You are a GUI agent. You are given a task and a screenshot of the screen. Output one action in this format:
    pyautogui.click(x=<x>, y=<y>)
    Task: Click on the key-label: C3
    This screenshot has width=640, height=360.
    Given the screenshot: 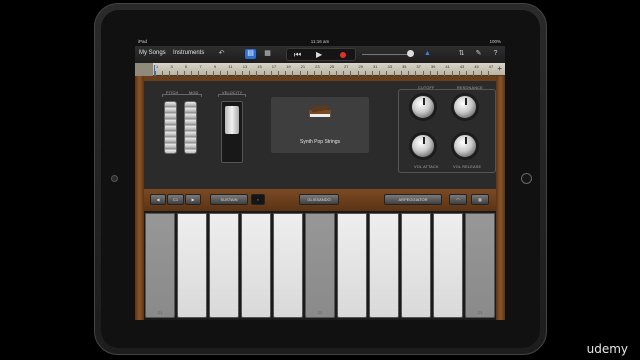 What is the action you would take?
    pyautogui.click(x=480, y=313)
    